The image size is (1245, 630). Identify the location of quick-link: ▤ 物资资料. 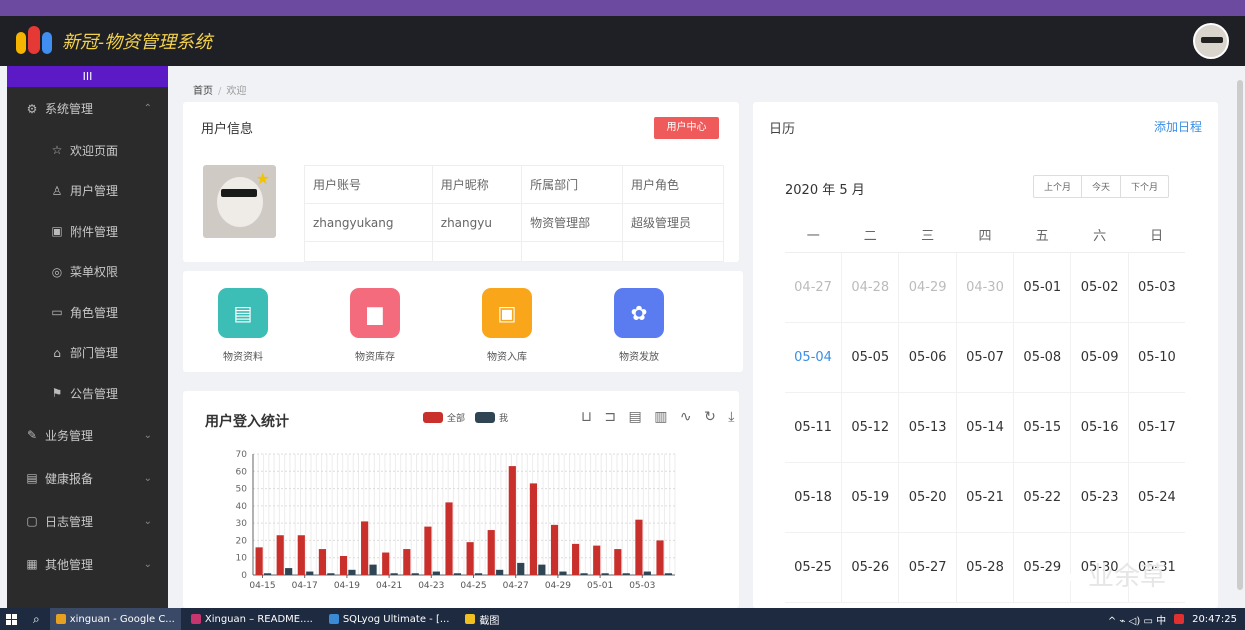
(243, 325).